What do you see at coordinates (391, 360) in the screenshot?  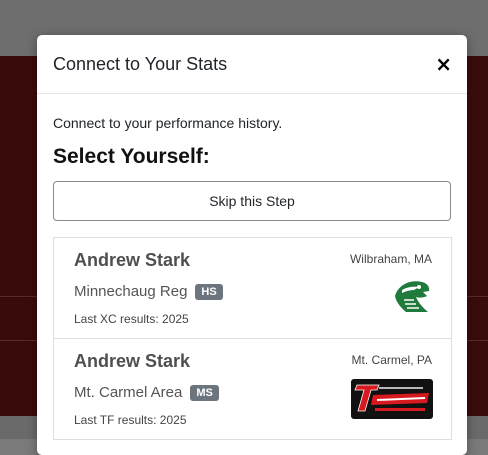 I see `location-text: Mt. Carmel, PA` at bounding box center [391, 360].